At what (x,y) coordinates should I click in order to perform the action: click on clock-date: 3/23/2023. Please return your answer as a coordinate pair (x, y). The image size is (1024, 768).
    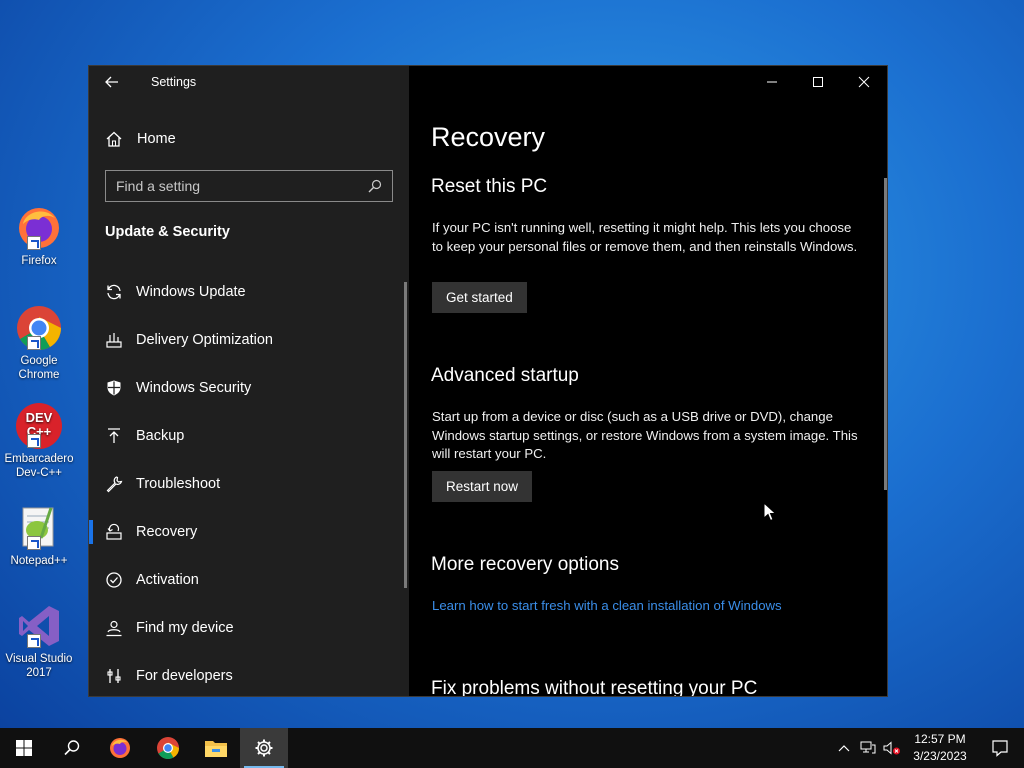
    Looking at the image, I should click on (940, 756).